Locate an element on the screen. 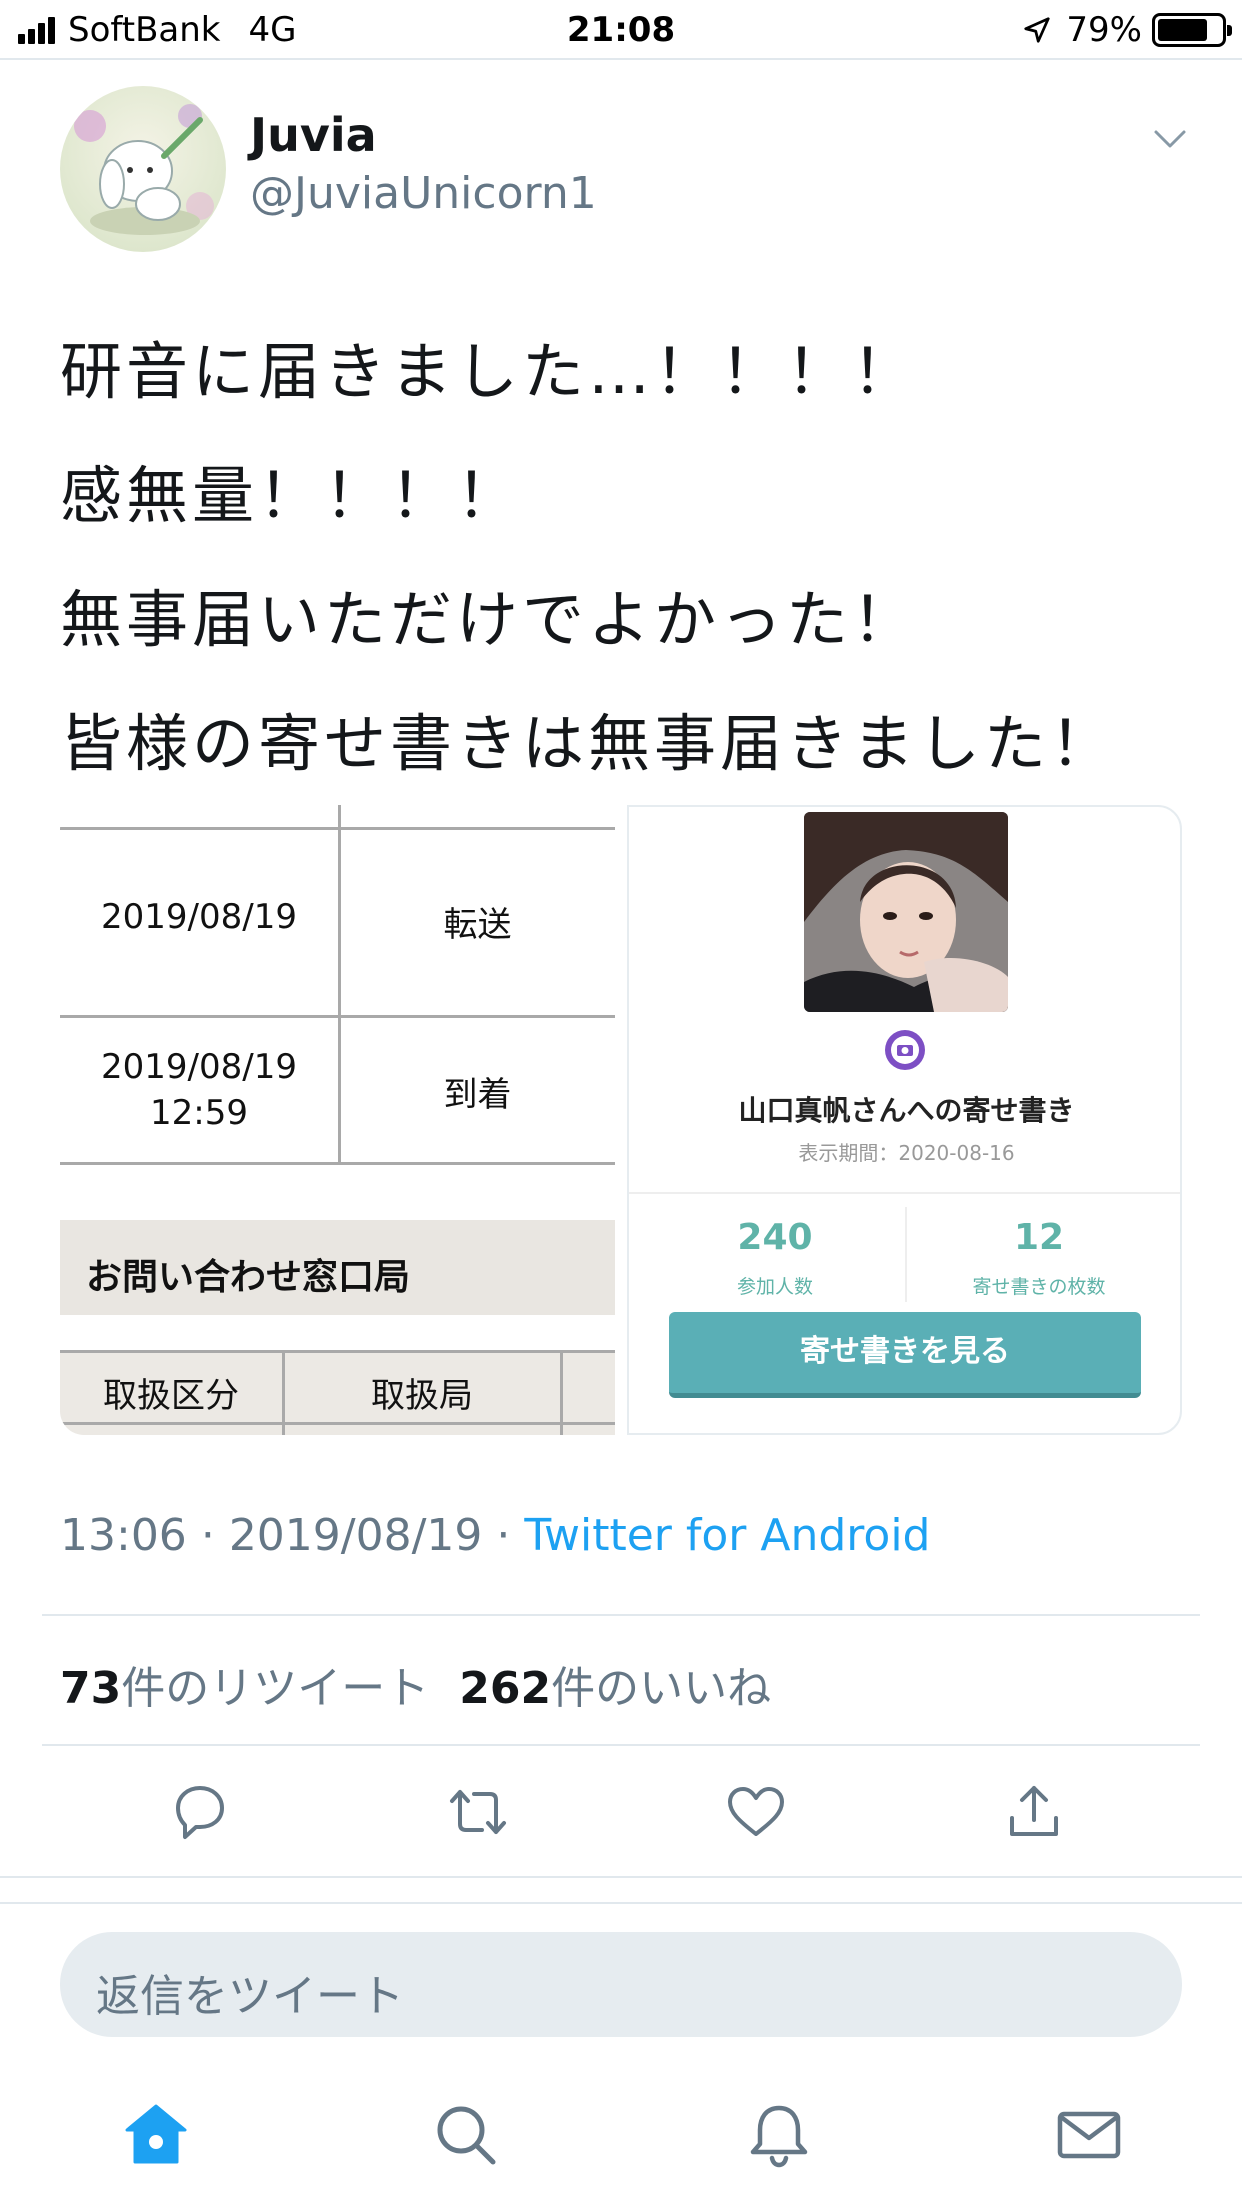 The image size is (1242, 2208). table-header-row: 取扱区分 取扱局 is located at coordinates (337, 1392).